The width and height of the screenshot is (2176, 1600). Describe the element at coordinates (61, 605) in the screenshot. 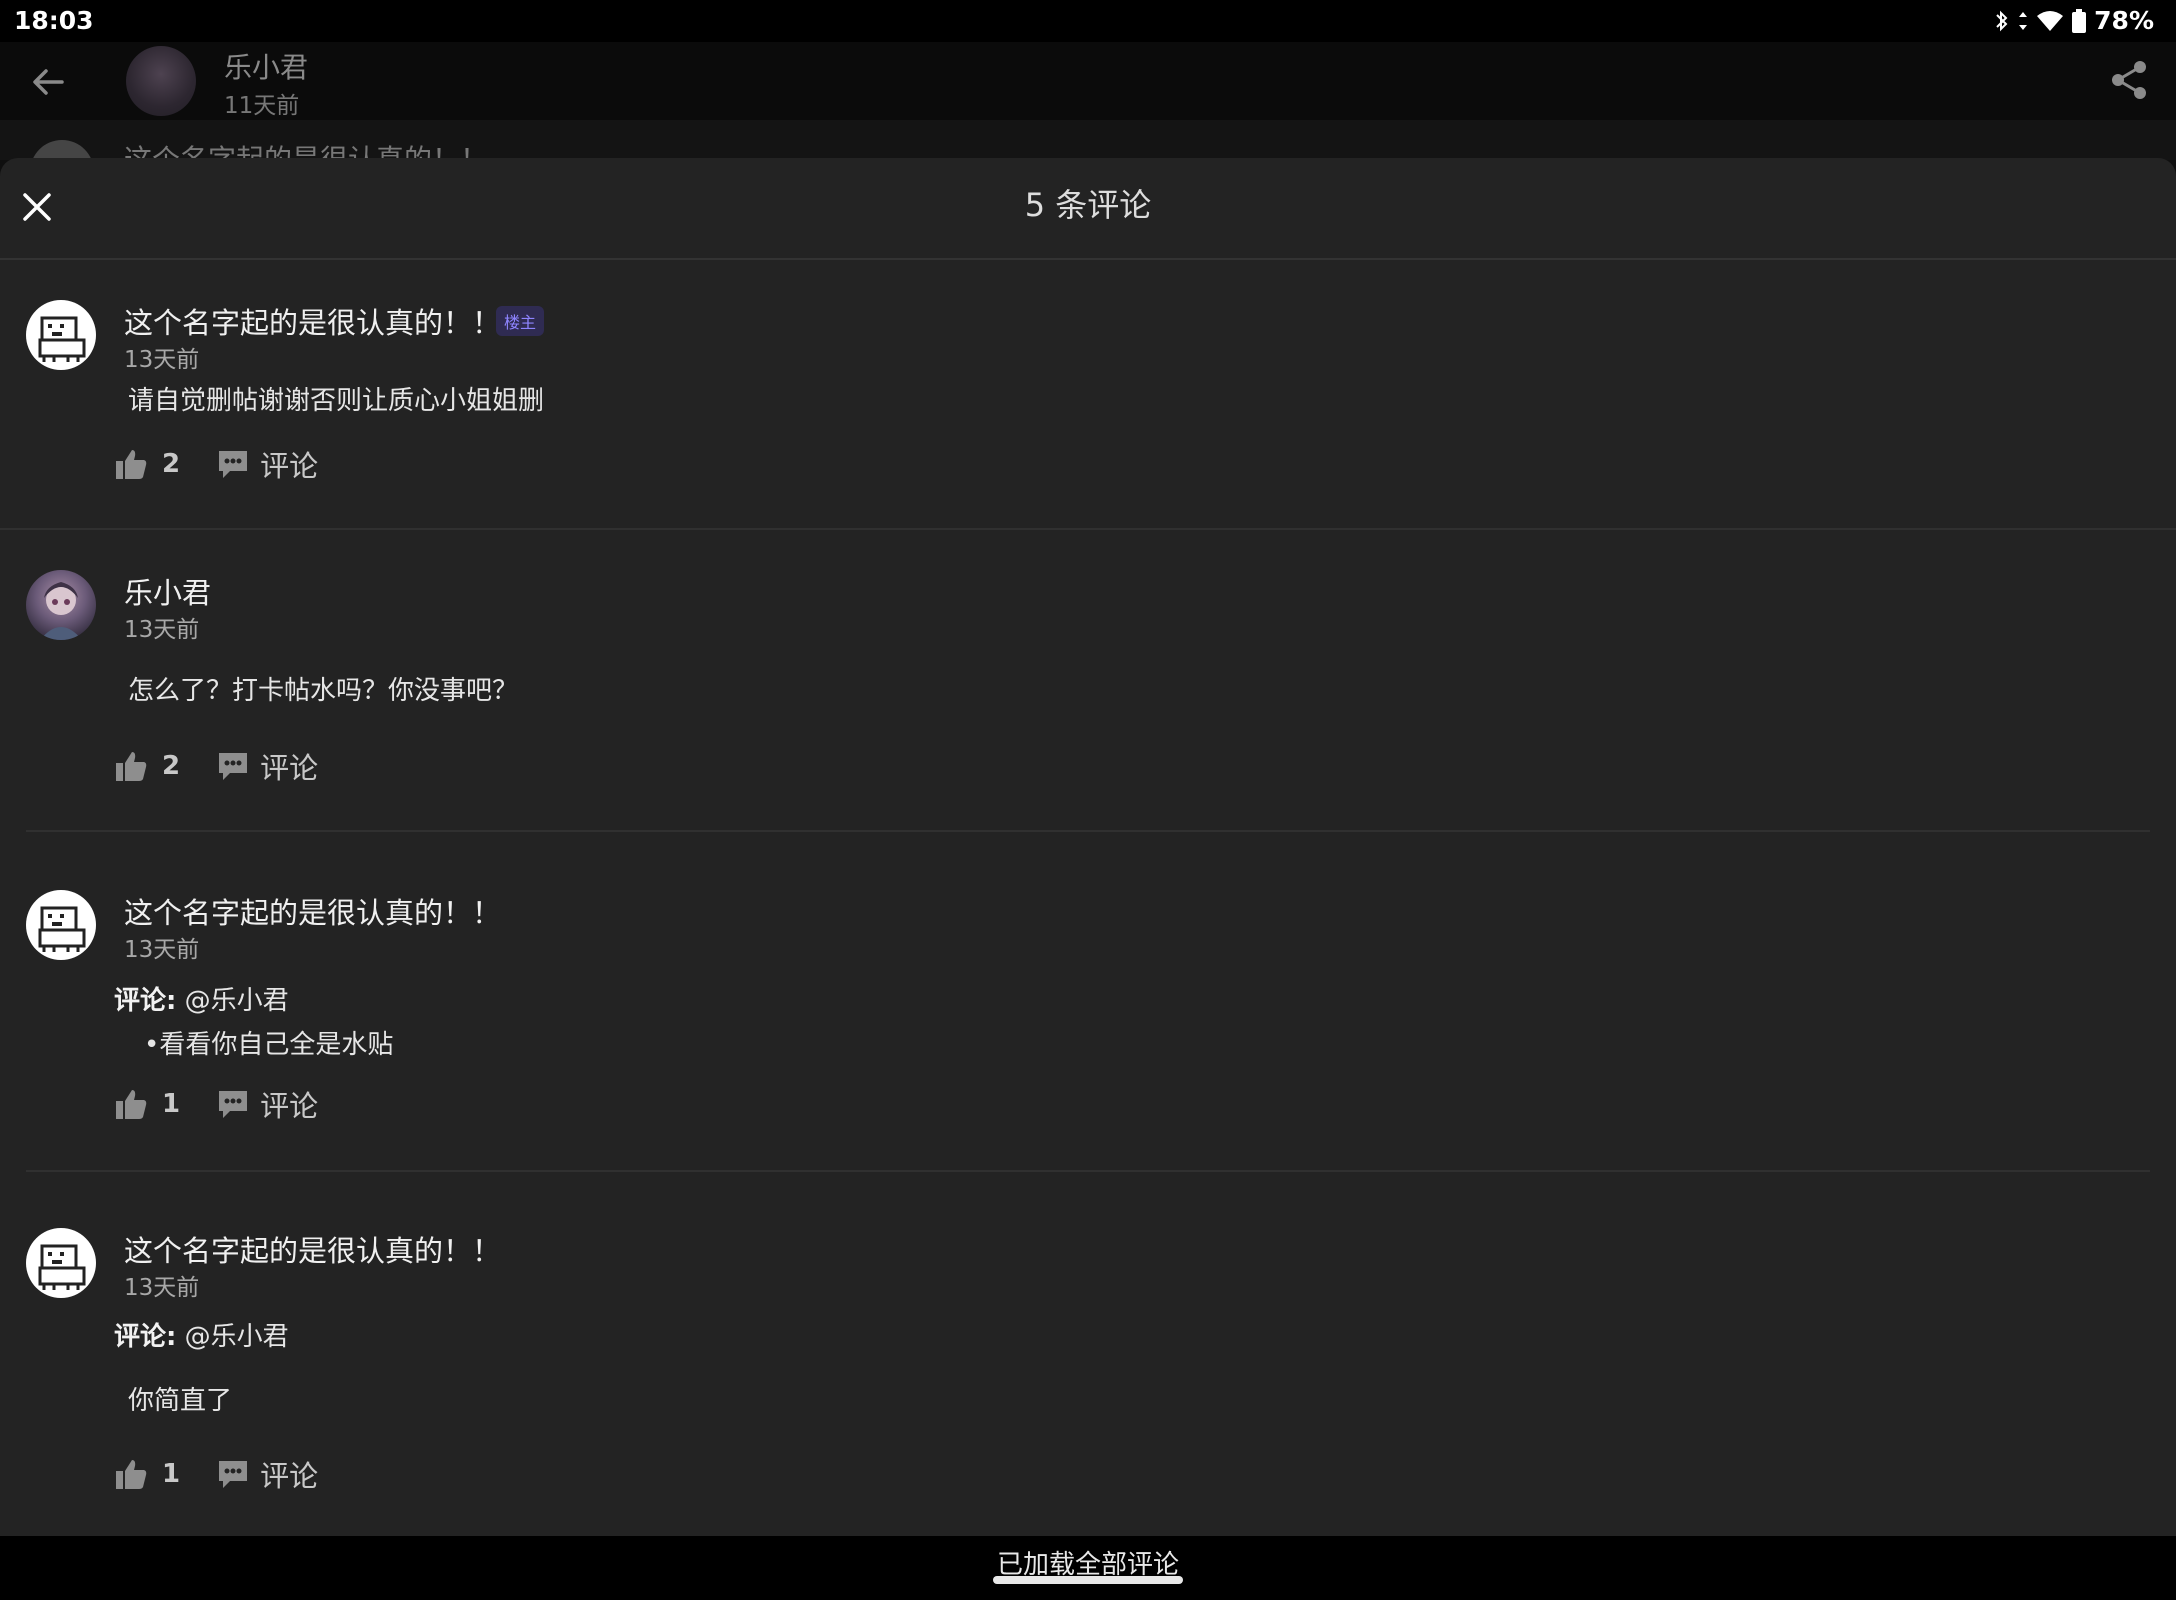

I see `girl-icon` at that location.